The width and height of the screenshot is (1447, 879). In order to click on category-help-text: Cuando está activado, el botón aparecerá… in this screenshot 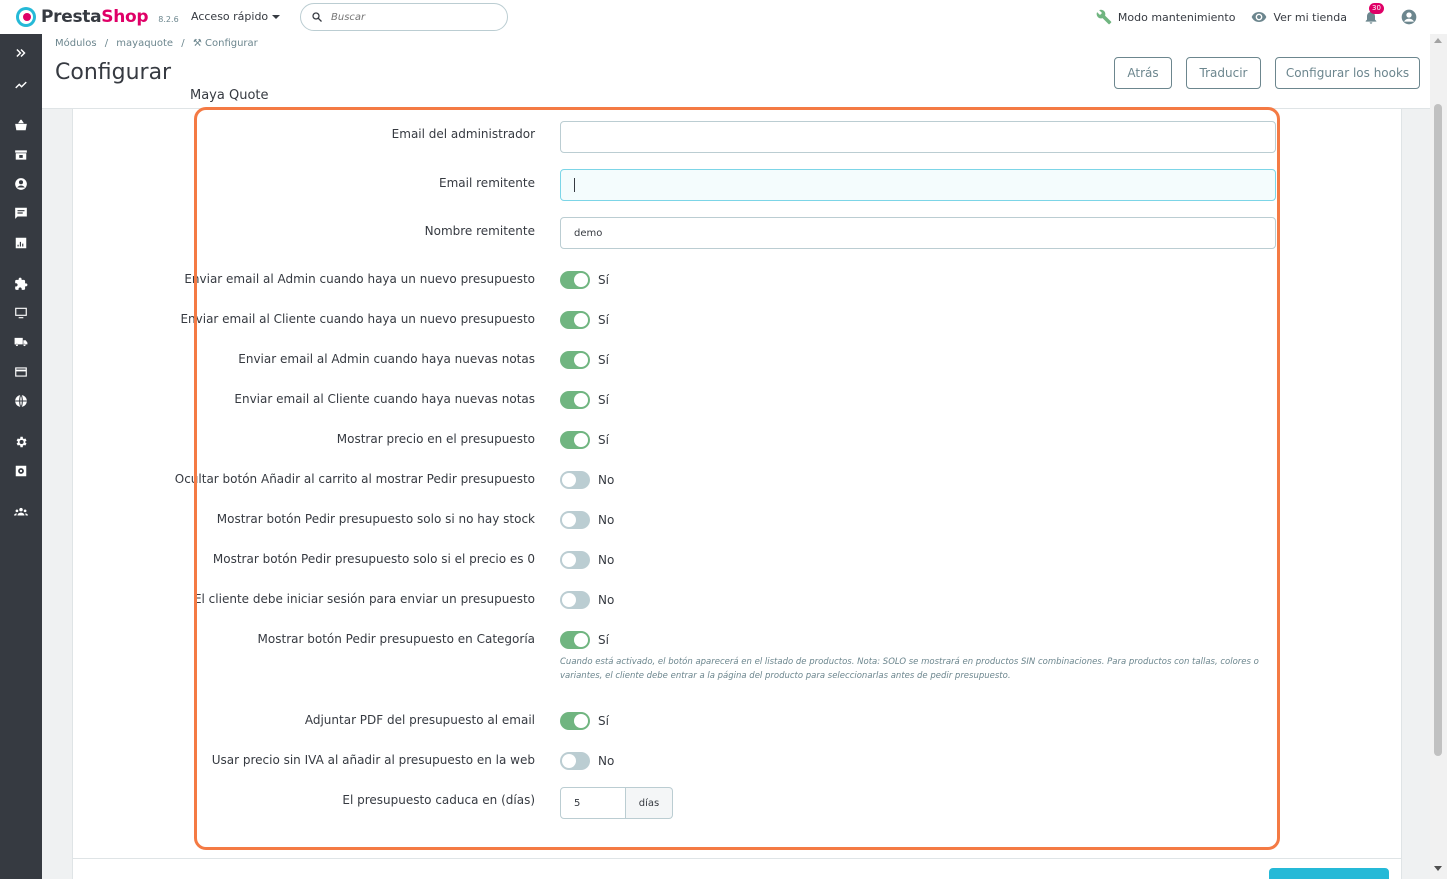, I will do `click(909, 669)`.